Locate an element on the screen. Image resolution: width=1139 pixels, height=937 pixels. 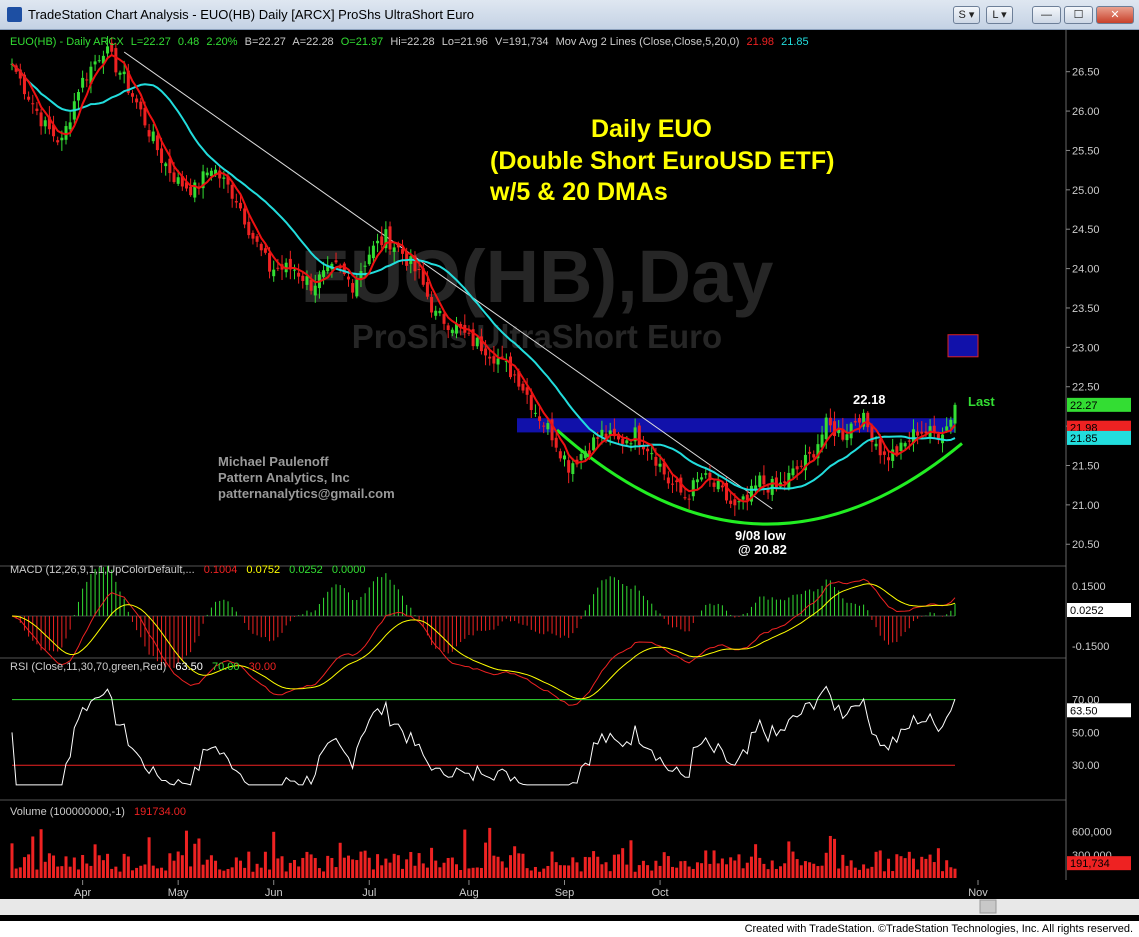
rsi-oversold: 30.00 is located at coordinates (263, 667).